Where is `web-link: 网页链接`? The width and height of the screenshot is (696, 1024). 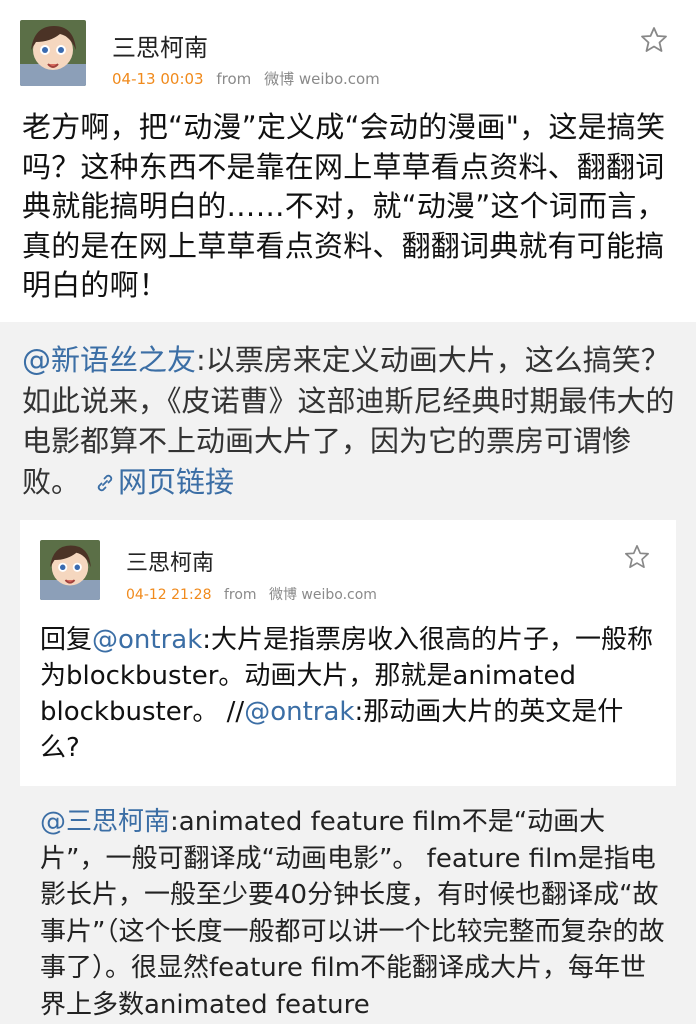 web-link: 网页链接 is located at coordinates (176, 482).